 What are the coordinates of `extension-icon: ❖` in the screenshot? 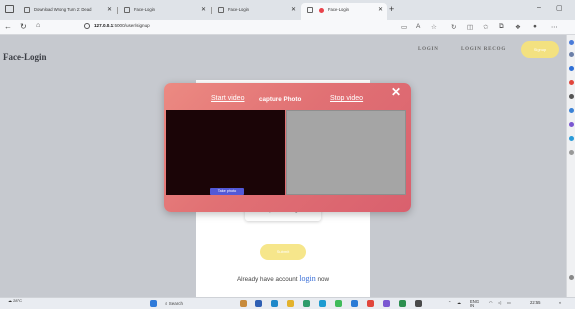 It's located at (518, 27).